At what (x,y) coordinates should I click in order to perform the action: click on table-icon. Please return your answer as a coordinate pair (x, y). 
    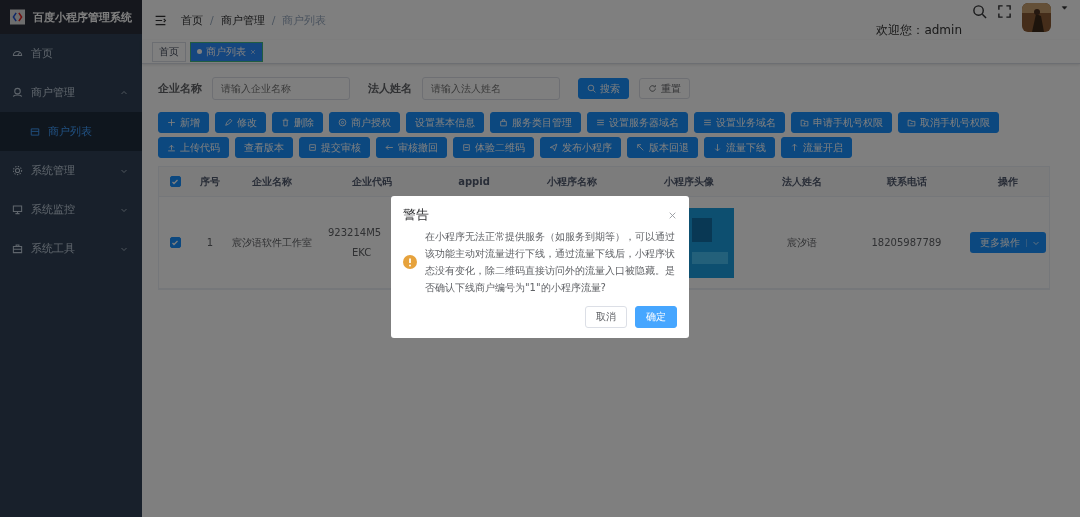
    Looking at the image, I should click on (35, 131).